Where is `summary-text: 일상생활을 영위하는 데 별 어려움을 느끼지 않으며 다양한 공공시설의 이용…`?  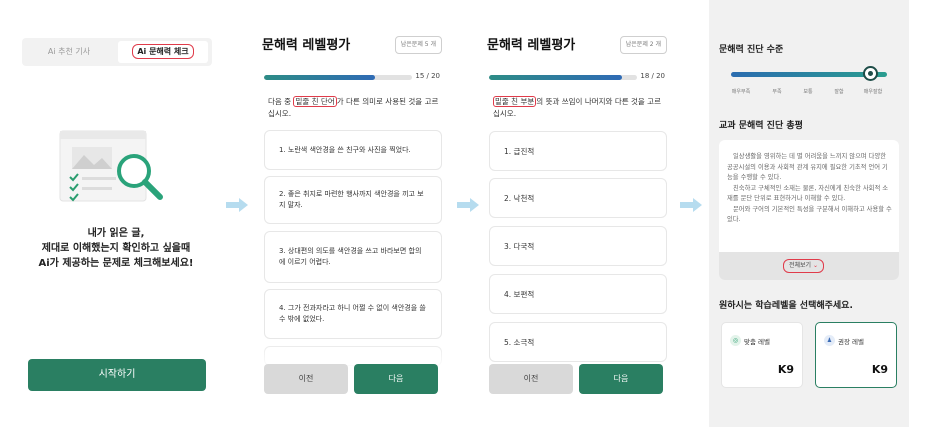
summary-text: 일상생활을 영위하는 데 별 어려움을 느끼지 않으며 다양한 공공시설의 이용… is located at coordinates (810, 189).